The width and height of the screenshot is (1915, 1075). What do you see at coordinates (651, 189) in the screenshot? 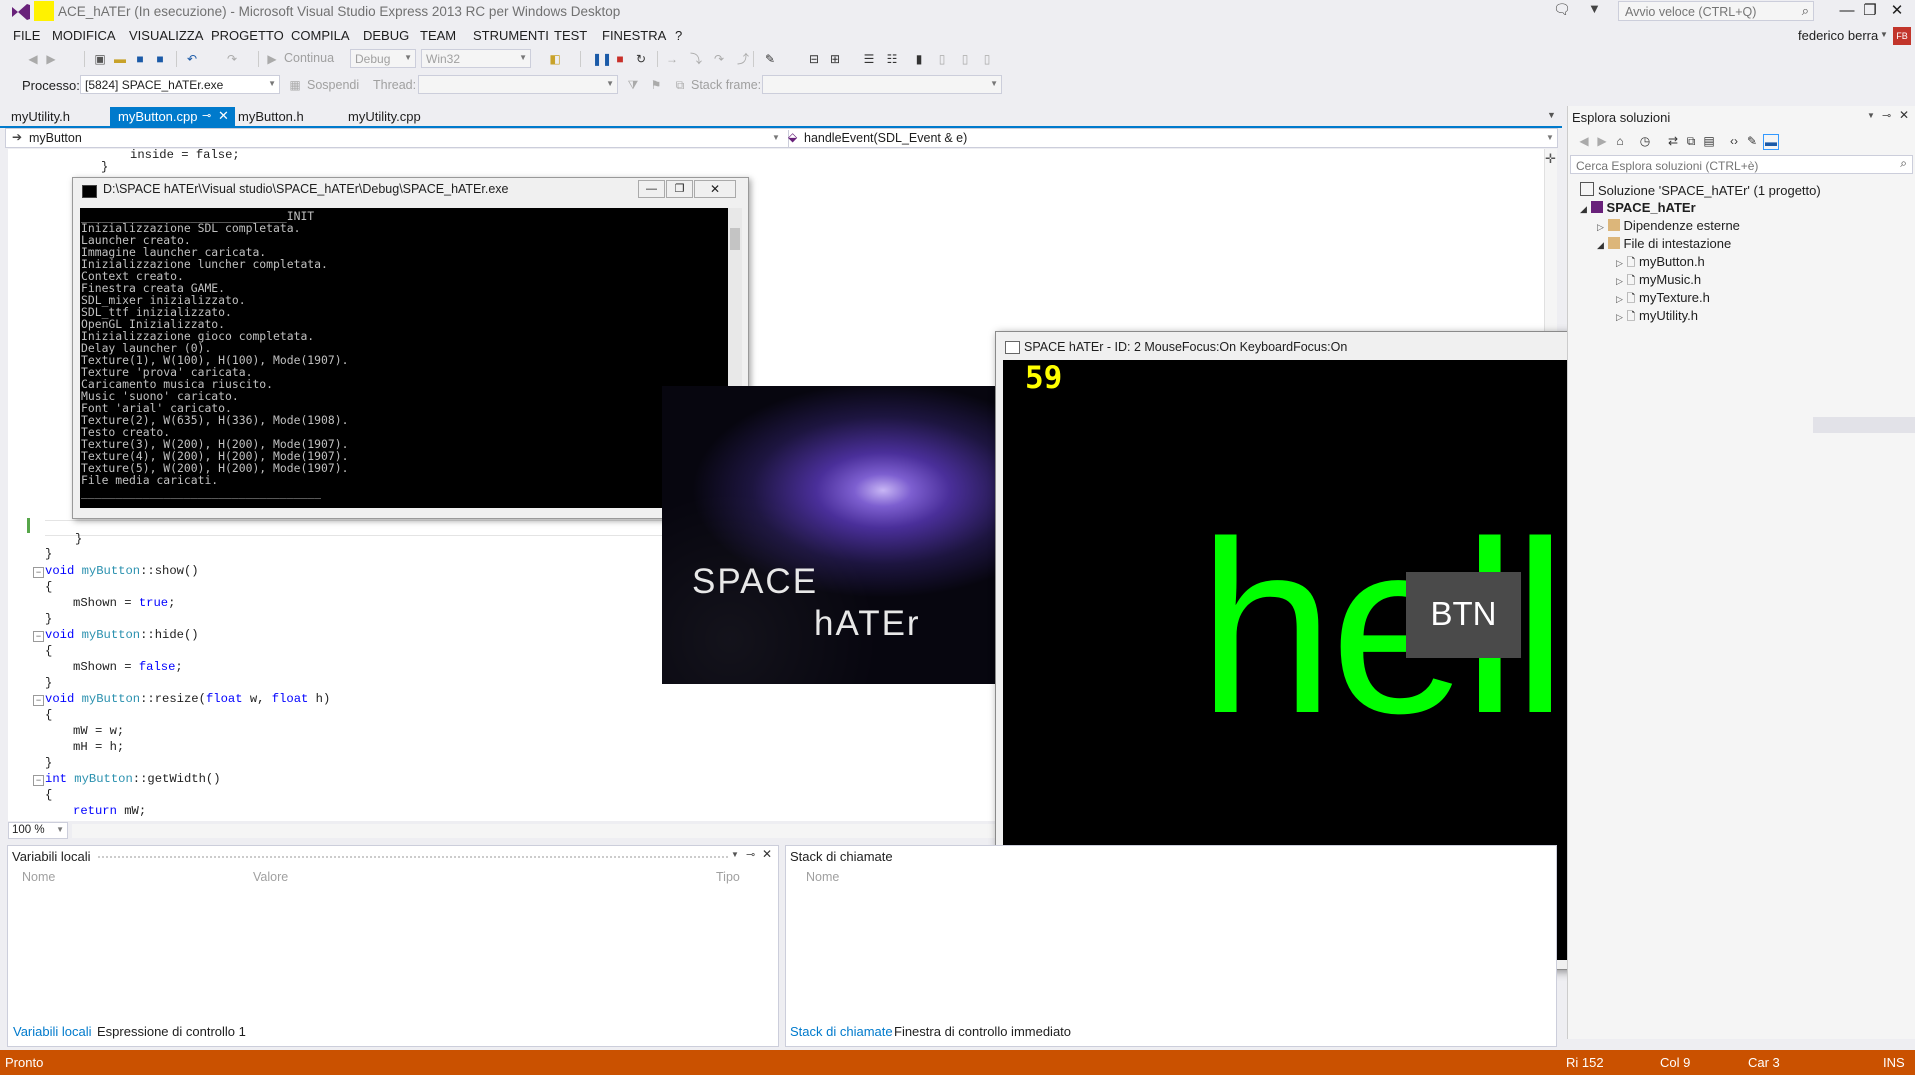
I see `console-minimize-button: —` at bounding box center [651, 189].